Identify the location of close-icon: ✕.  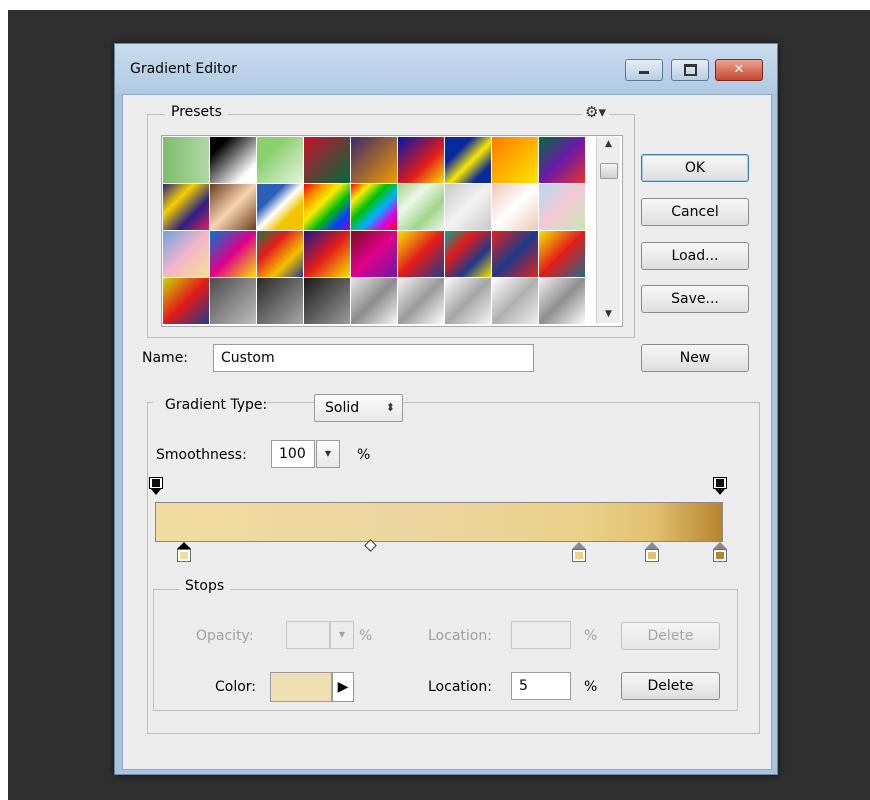
(739, 69).